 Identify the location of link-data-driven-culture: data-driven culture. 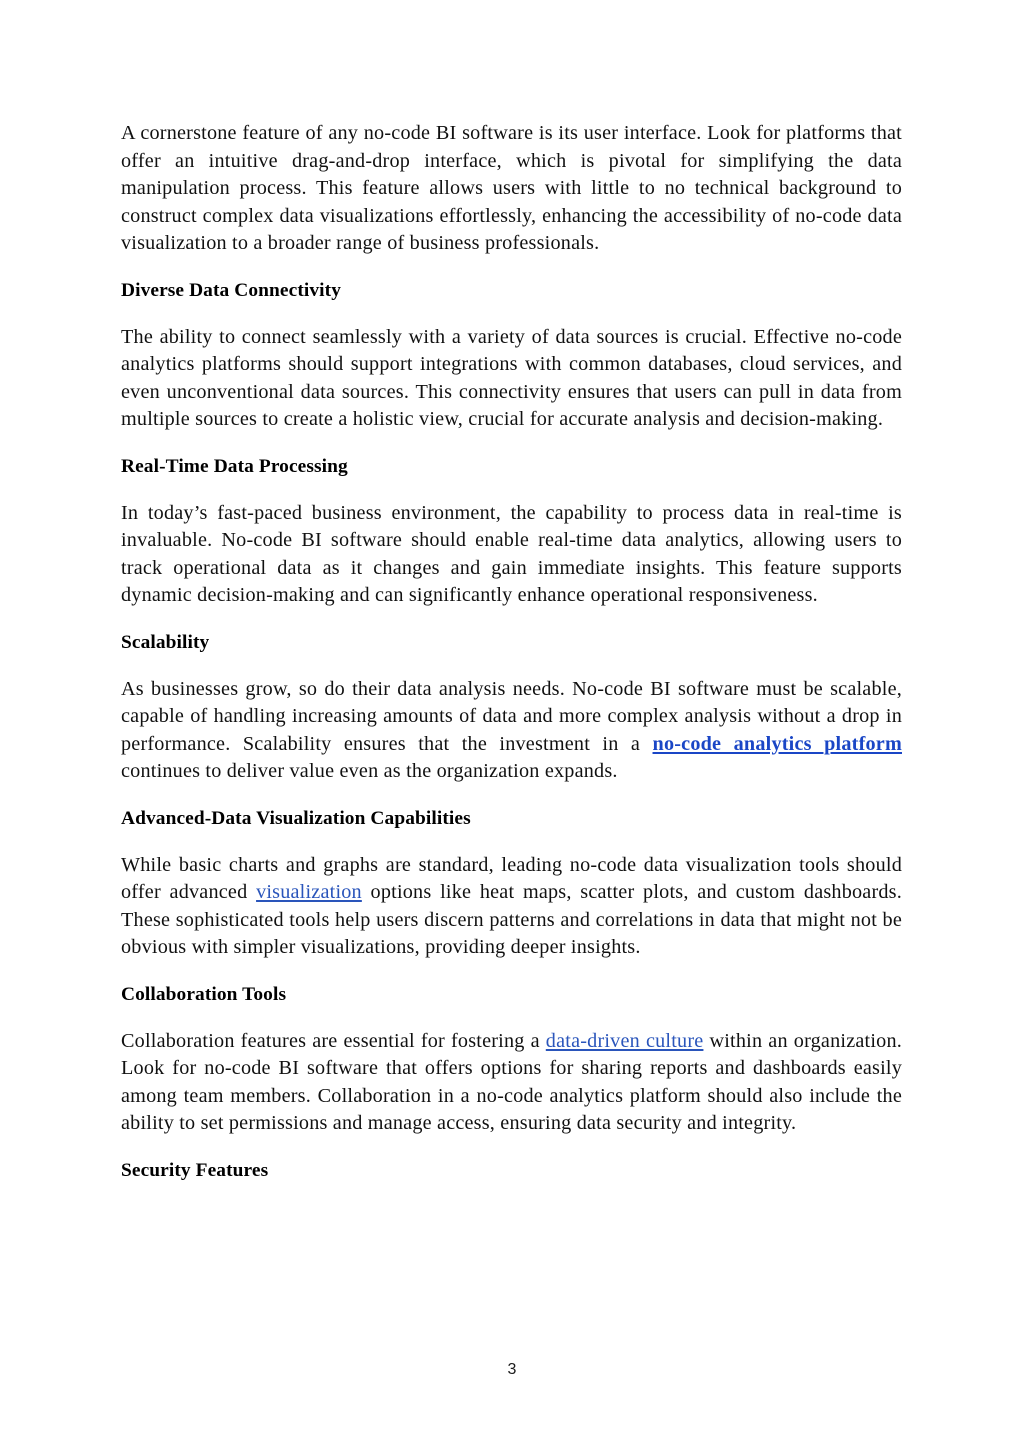
(625, 1041).